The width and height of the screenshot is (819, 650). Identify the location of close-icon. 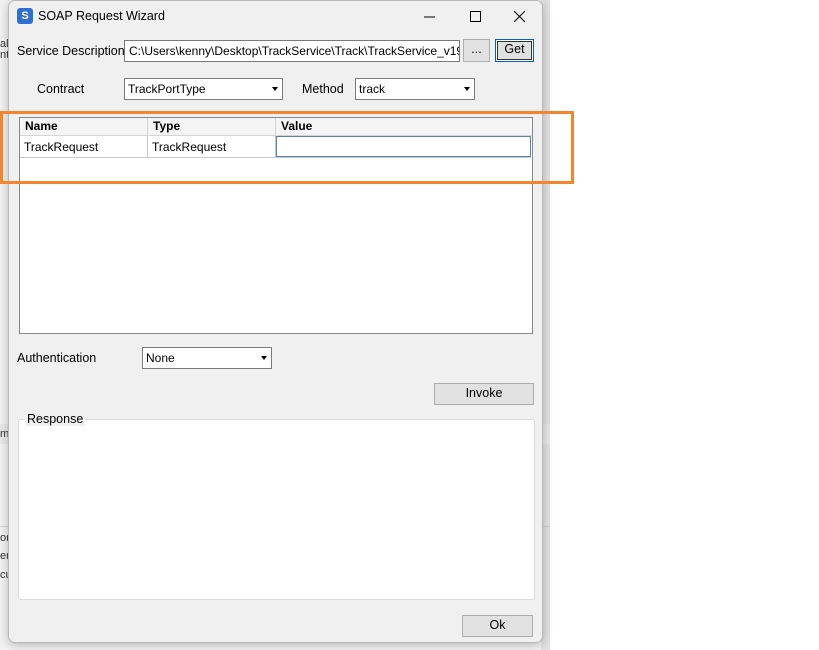
(519, 16).